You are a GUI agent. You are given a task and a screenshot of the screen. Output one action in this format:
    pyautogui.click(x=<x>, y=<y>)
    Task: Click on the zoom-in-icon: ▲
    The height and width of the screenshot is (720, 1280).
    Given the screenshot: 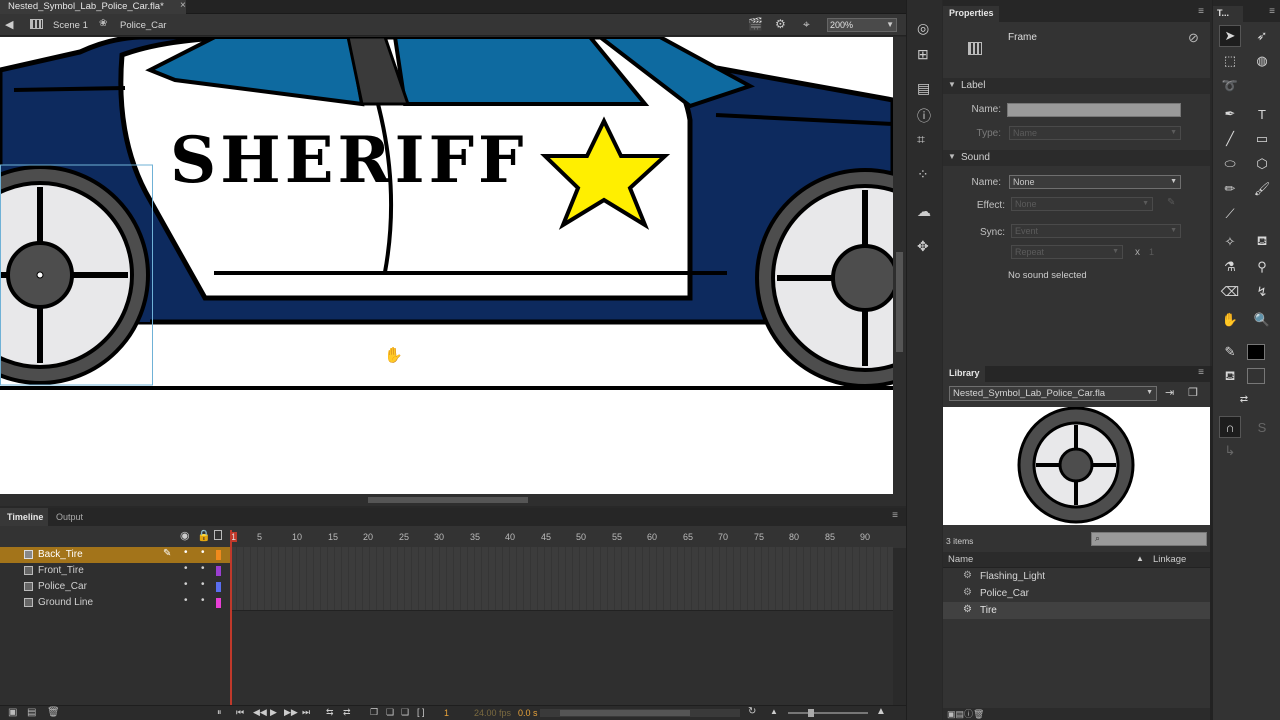 What is the action you would take?
    pyautogui.click(x=881, y=711)
    